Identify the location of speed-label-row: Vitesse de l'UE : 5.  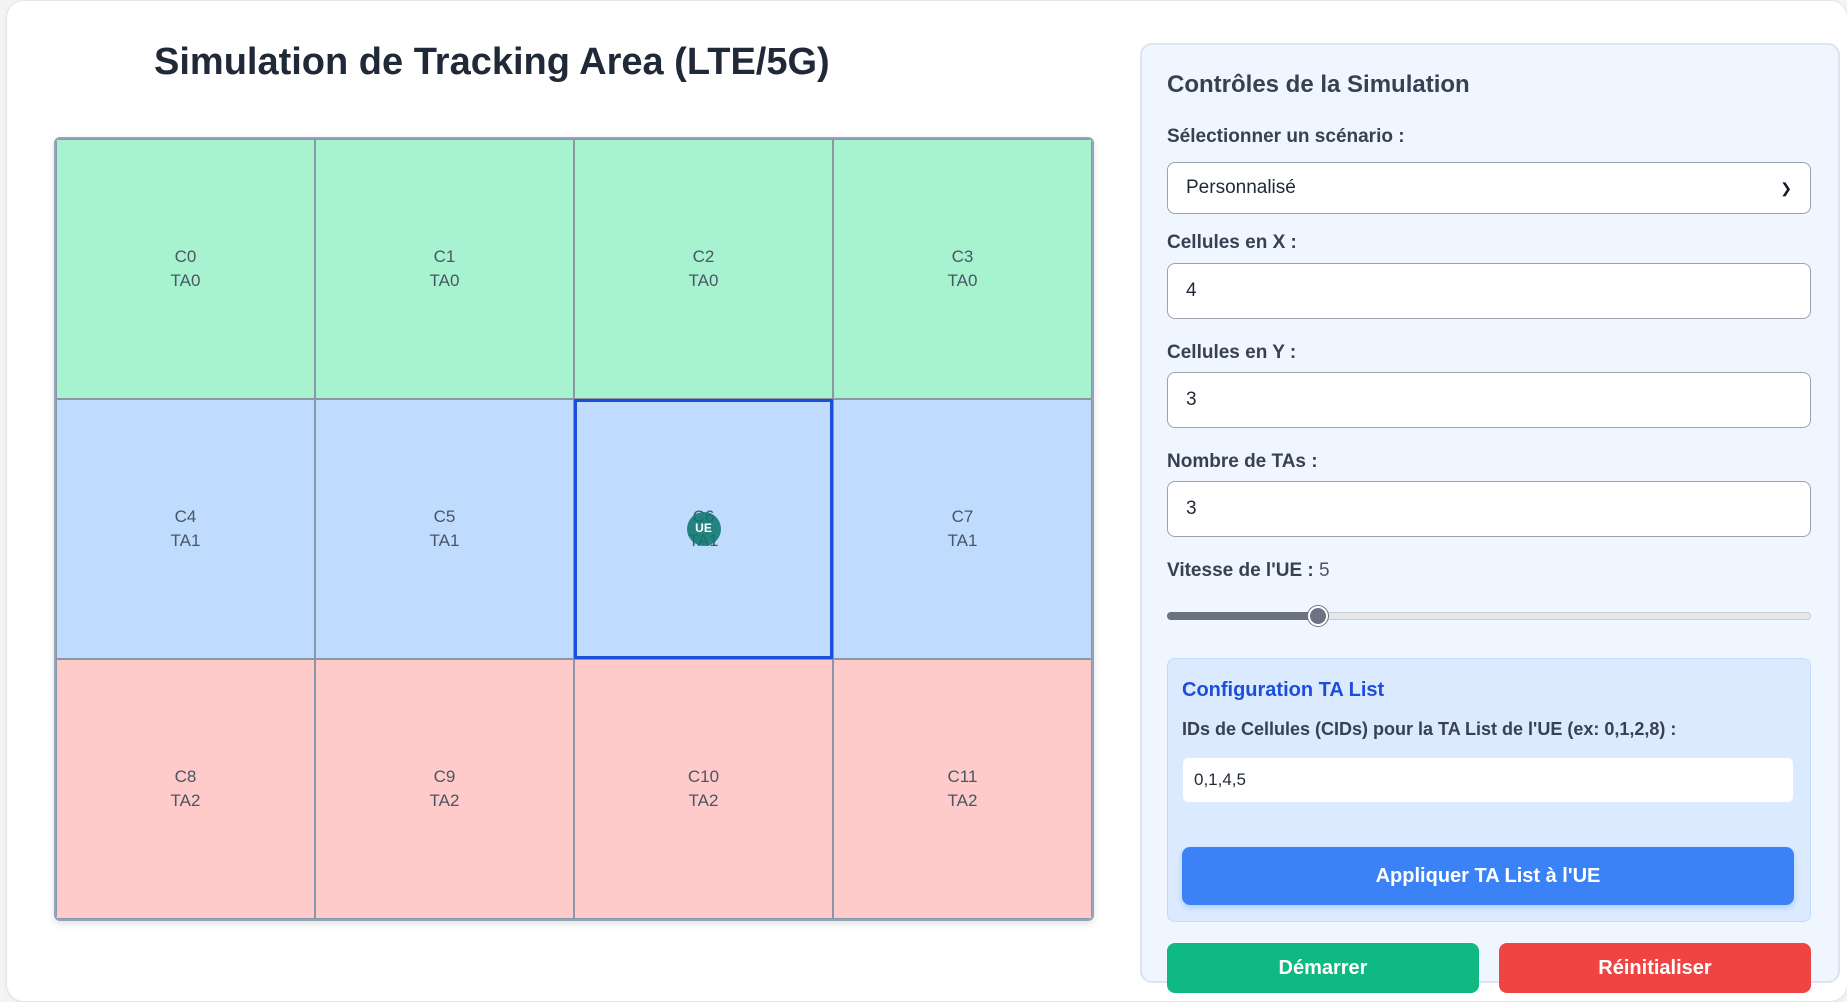
(1248, 571).